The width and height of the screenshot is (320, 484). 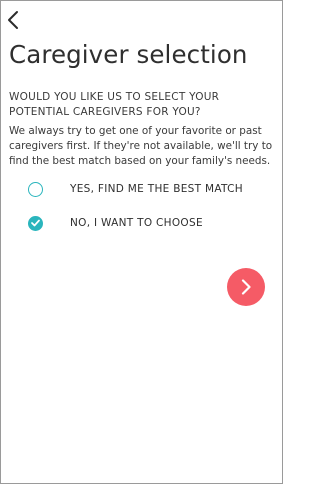 I want to click on chevron-left-icon, so click(x=13, y=20).